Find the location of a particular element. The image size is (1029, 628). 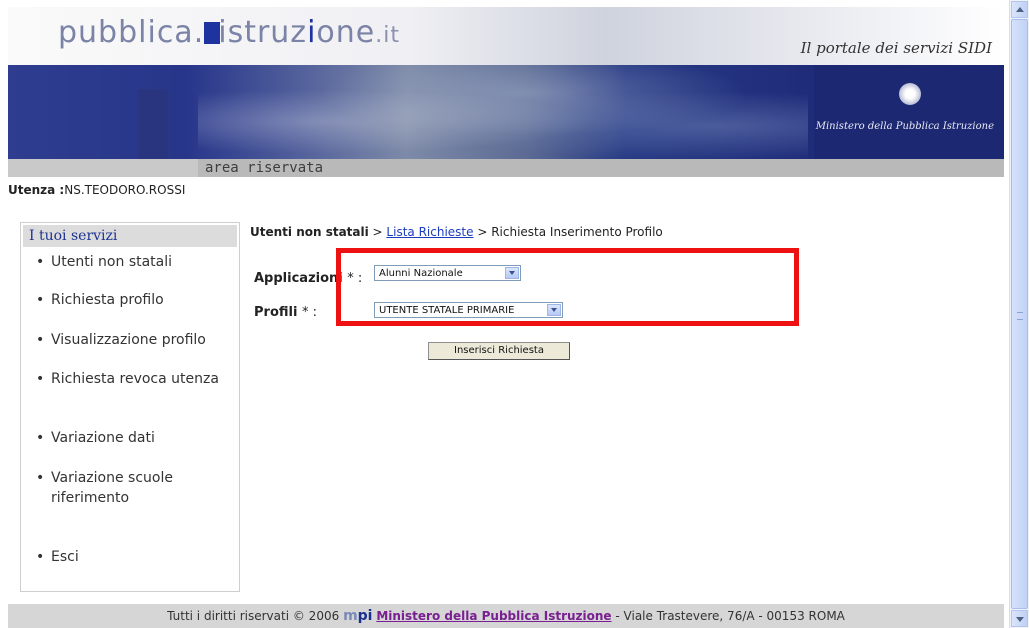

logo-prefix: pubblica. is located at coordinates (131, 32).